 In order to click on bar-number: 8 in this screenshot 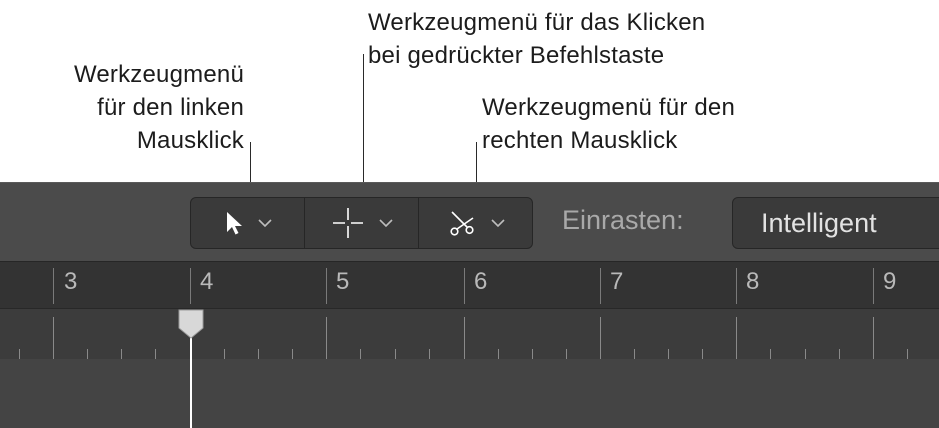, I will do `click(753, 281)`.